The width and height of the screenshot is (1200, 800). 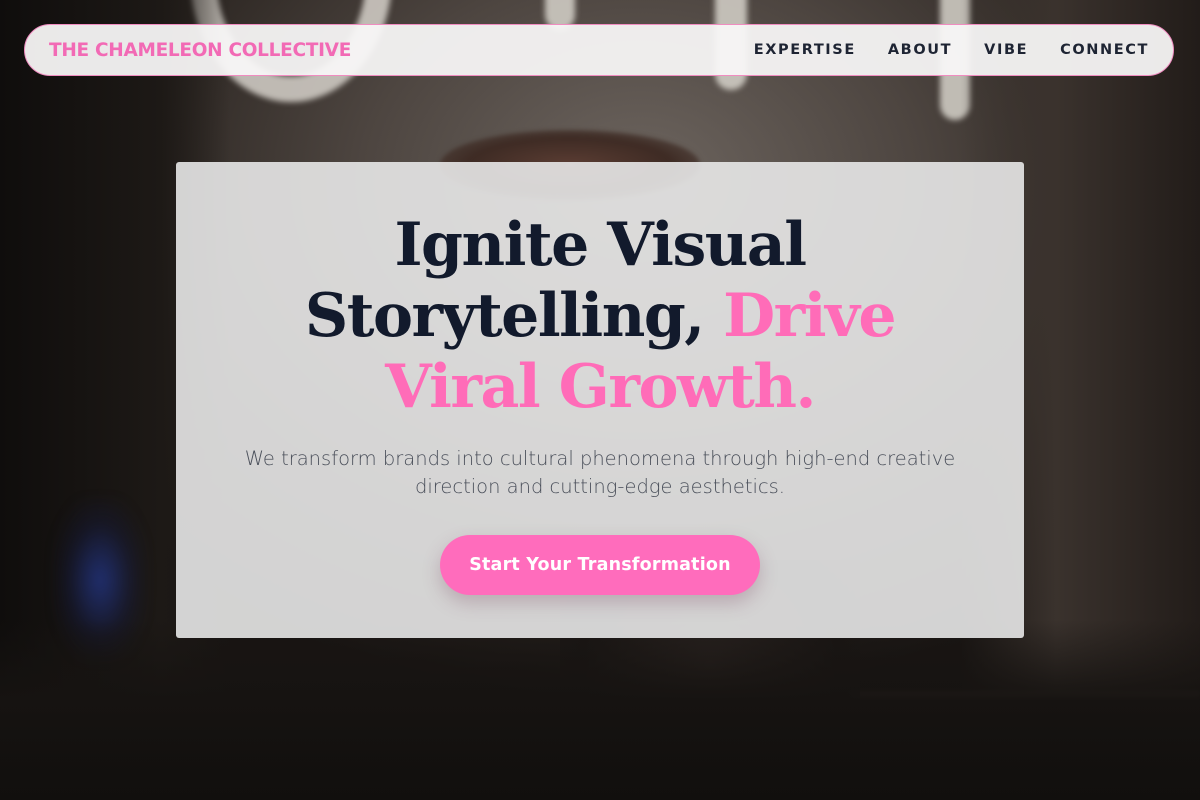 What do you see at coordinates (1006, 50) in the screenshot?
I see `nav-link-vibe: VIBE` at bounding box center [1006, 50].